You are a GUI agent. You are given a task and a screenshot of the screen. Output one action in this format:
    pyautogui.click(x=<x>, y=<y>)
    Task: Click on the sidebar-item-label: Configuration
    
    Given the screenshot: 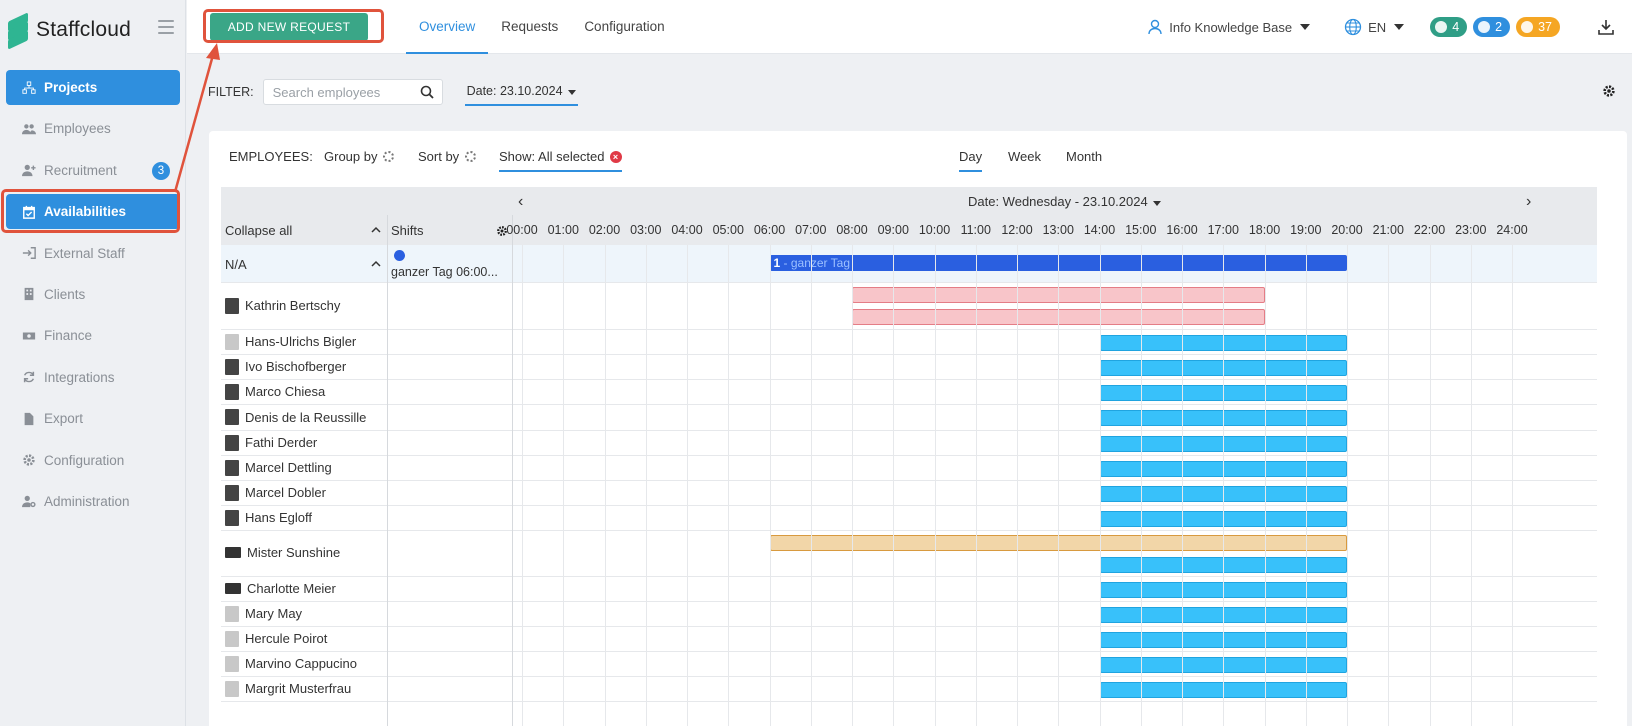 What is the action you would take?
    pyautogui.click(x=84, y=460)
    